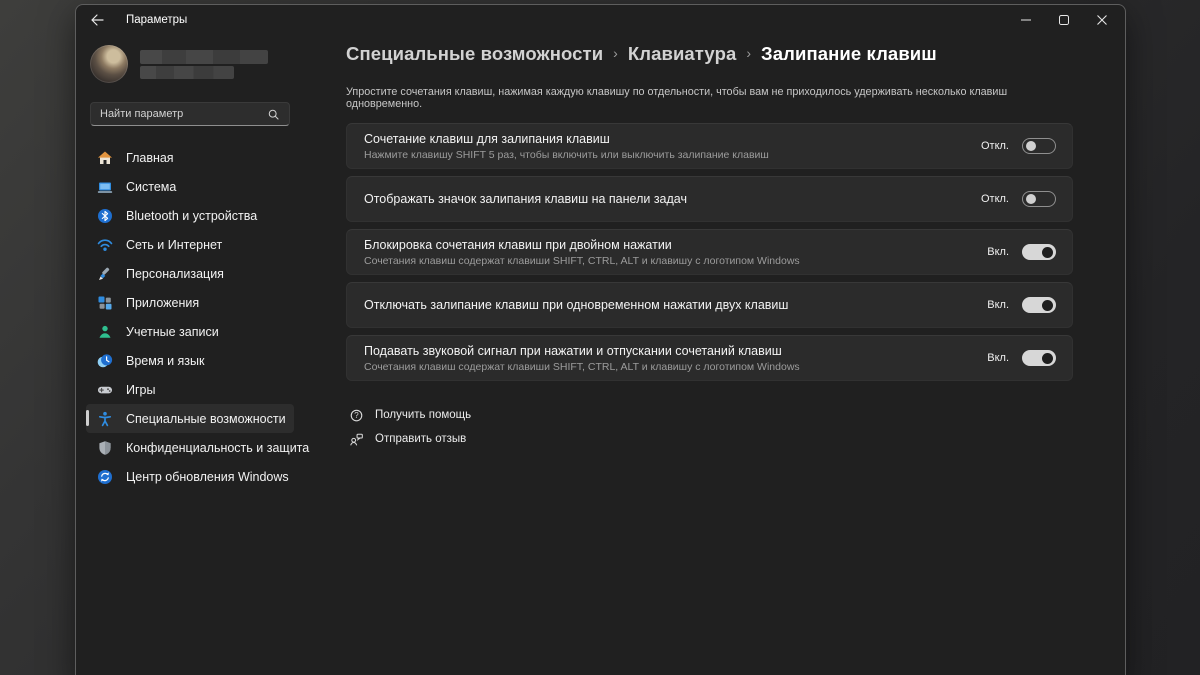 This screenshot has width=1200, height=675. I want to click on maximize-button, so click(1064, 19).